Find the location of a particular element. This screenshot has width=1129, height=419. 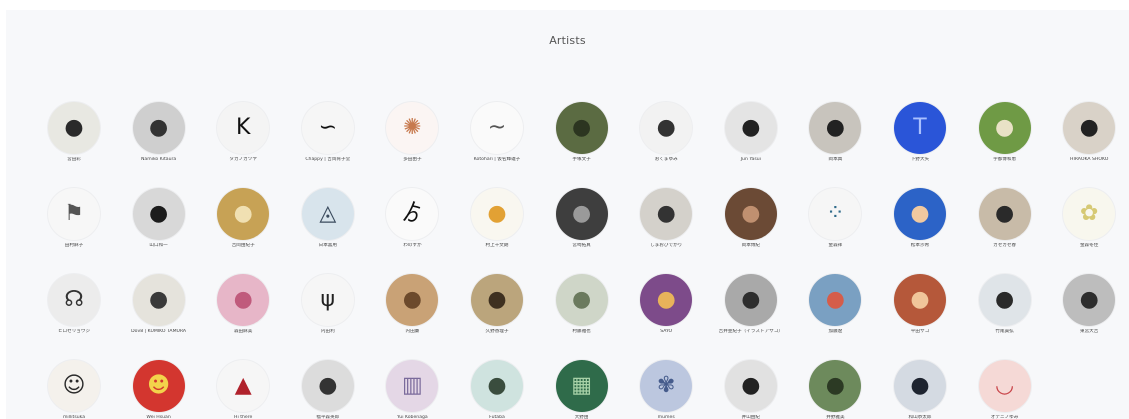

artist-avatar: ~ is located at coordinates (497, 128).